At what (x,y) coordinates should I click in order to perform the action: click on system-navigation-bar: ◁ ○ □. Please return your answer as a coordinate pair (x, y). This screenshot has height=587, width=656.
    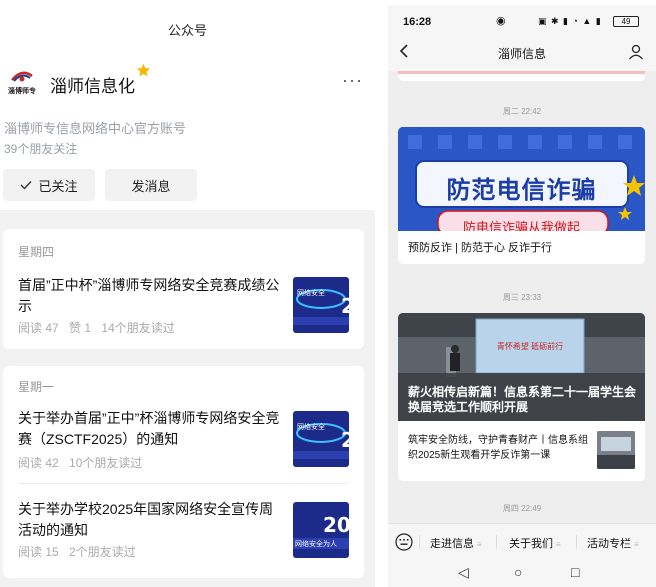
    Looking at the image, I should click on (522, 573).